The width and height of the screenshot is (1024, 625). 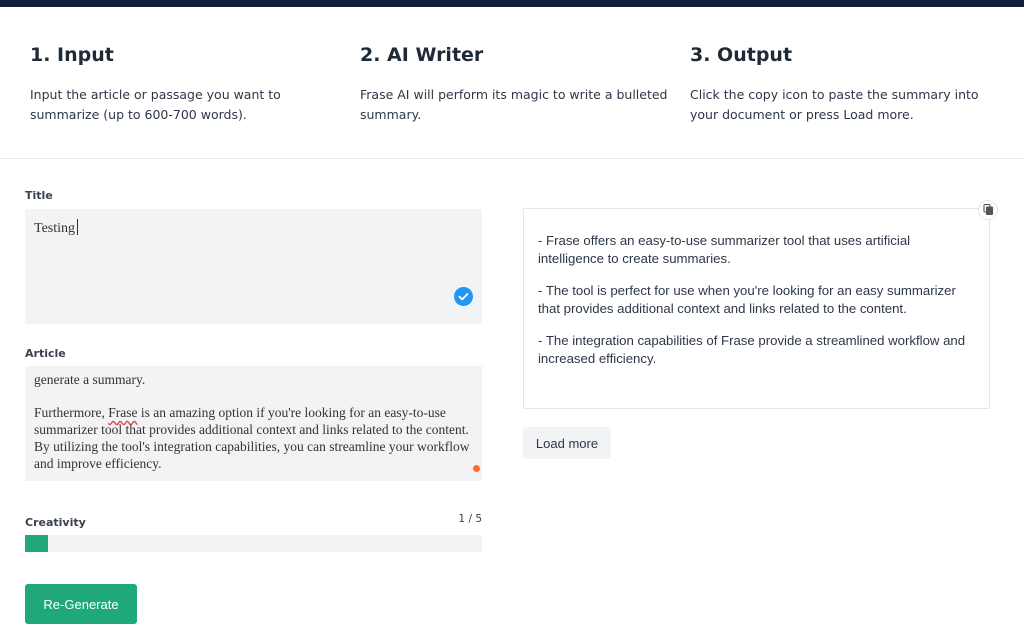 I want to click on article-paragraph: generate a summary., so click(x=90, y=379).